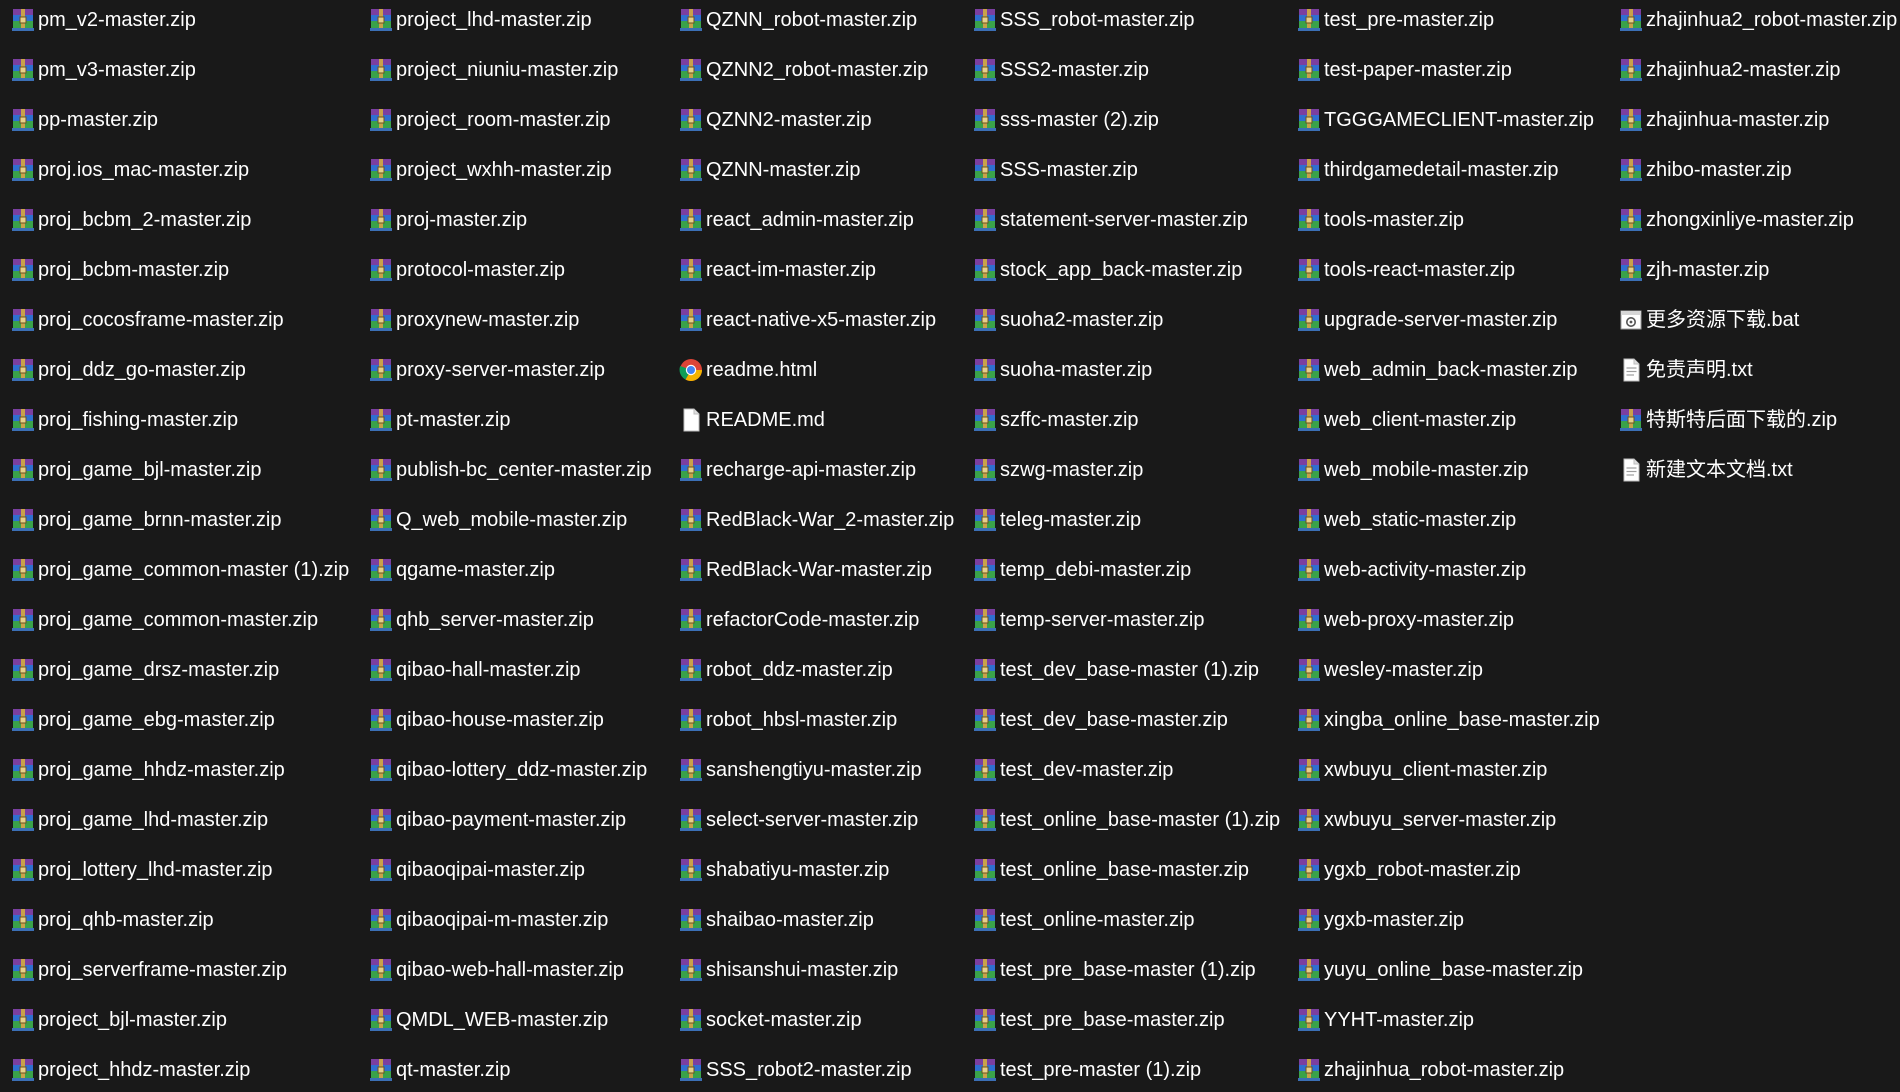  Describe the element at coordinates (1412, 470) in the screenshot. I see `file-item: web_mobile-master.zip` at that location.